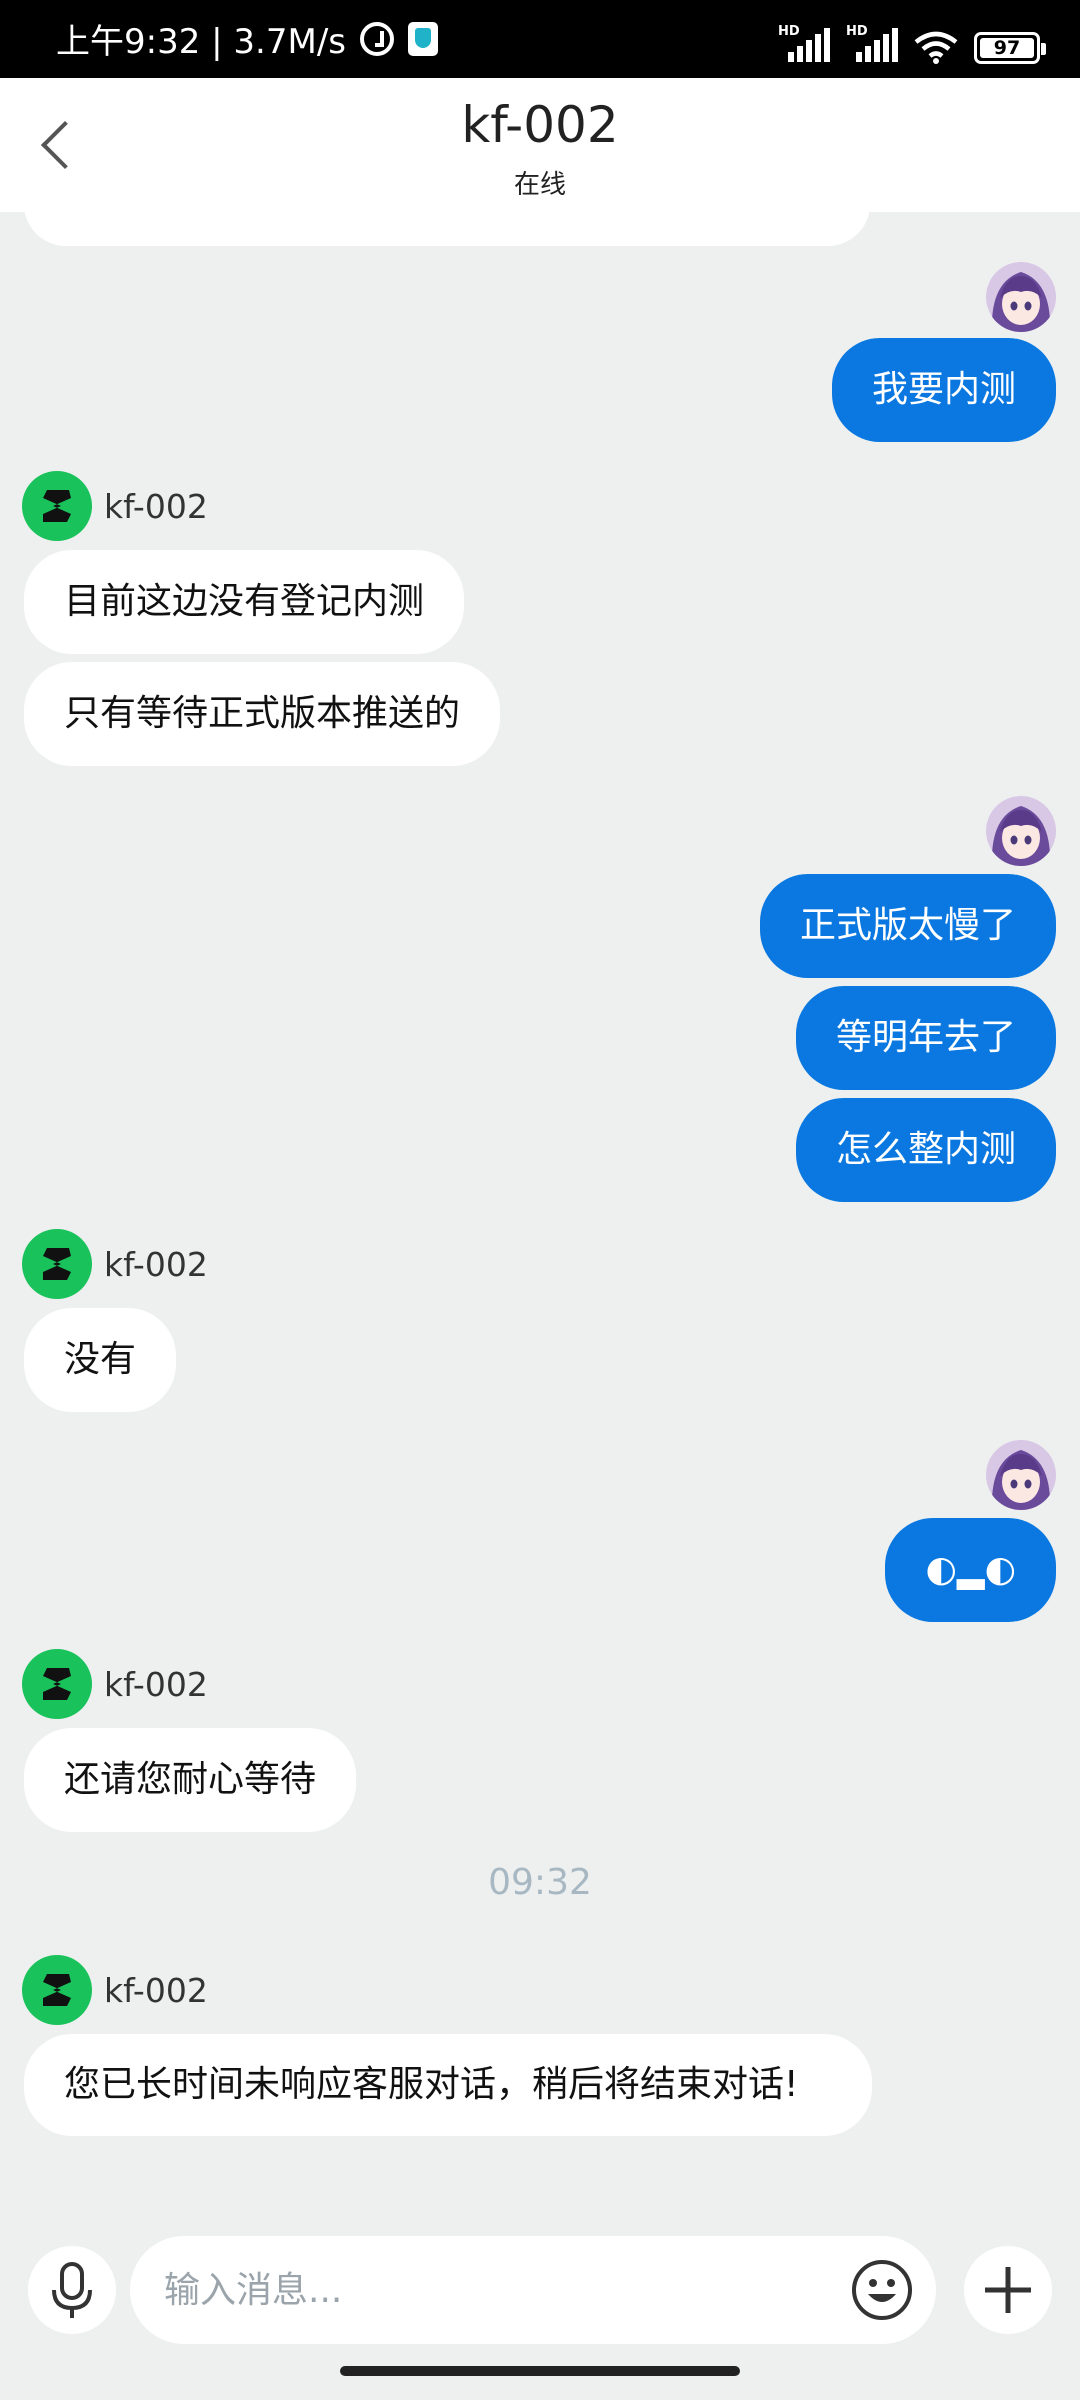 The height and width of the screenshot is (2400, 1080). Describe the element at coordinates (448, 2085) in the screenshot. I see `message-bubble-incoming: 您已长时间未响应客服对话，稍后将结束对话!` at that location.